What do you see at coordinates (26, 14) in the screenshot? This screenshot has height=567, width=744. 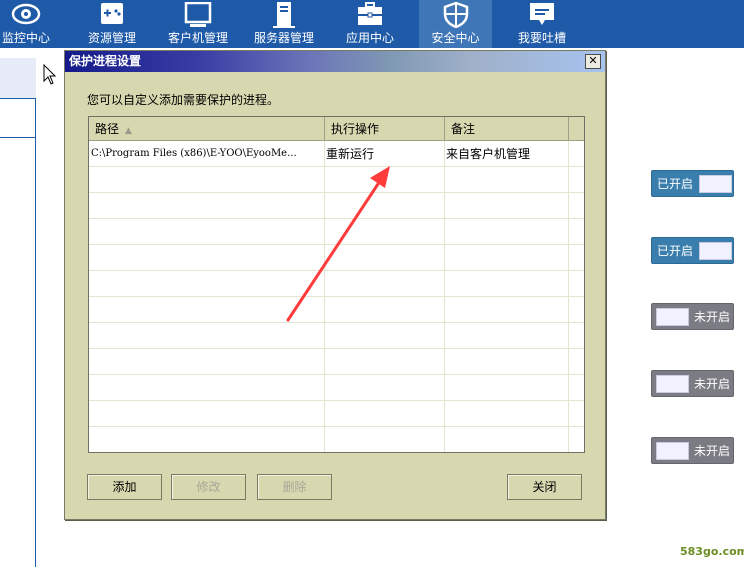 I see `eye-icon` at bounding box center [26, 14].